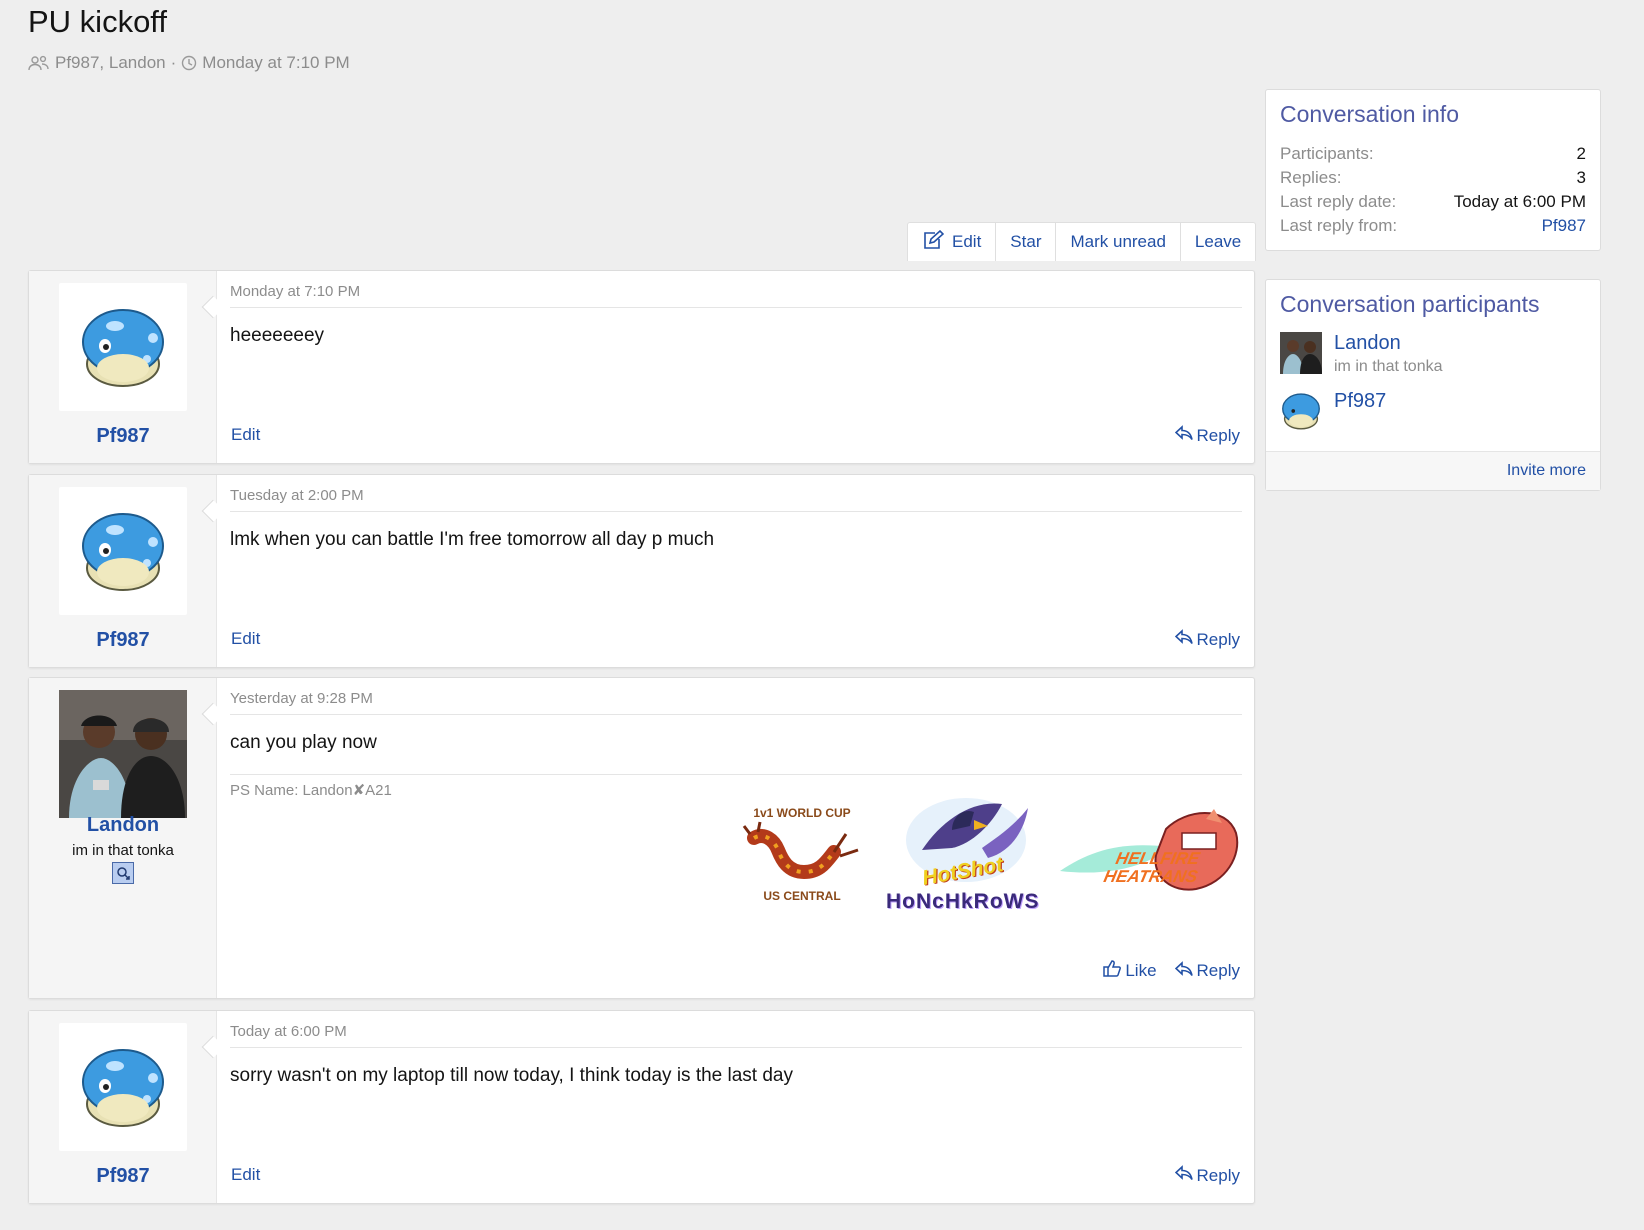 The height and width of the screenshot is (1230, 1644). I want to click on info-value: 3, so click(1581, 177).